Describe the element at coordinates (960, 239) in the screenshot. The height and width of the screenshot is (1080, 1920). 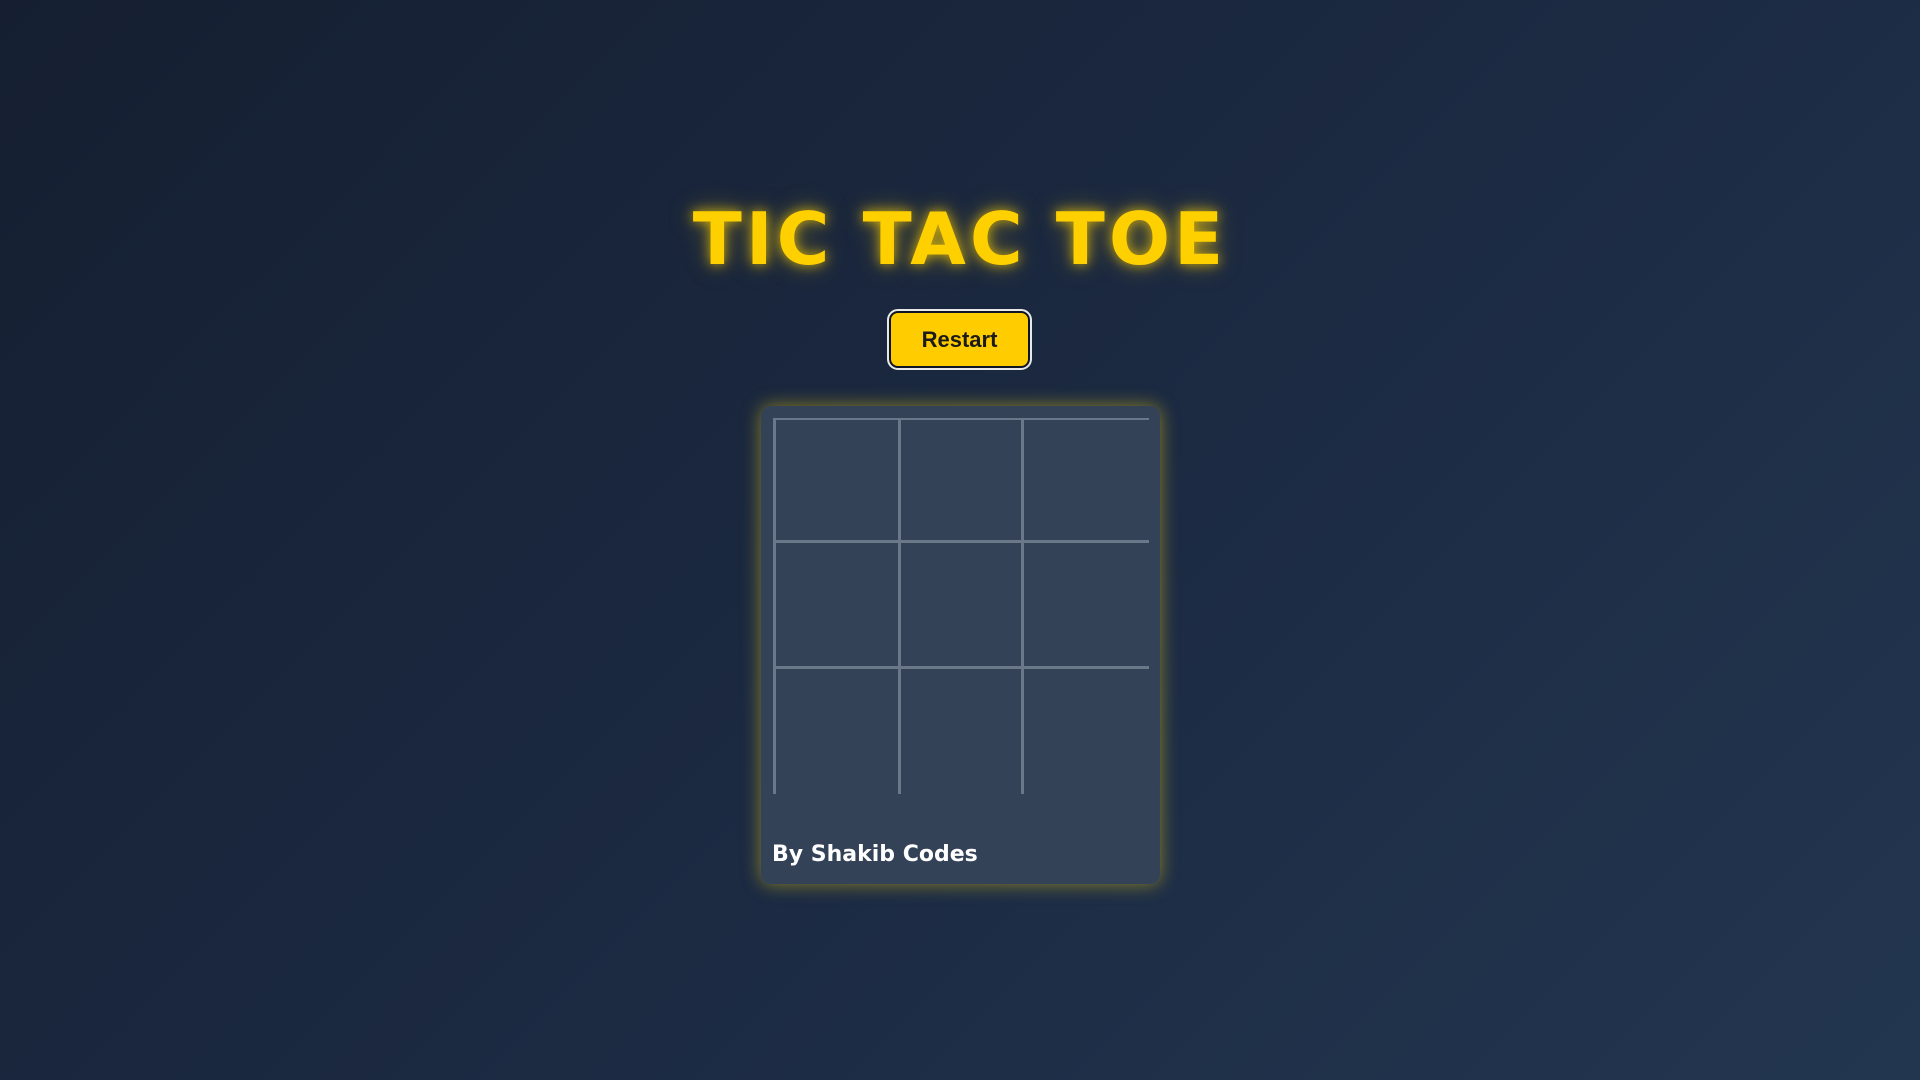
I see `game-title: TIC TAC TOE` at that location.